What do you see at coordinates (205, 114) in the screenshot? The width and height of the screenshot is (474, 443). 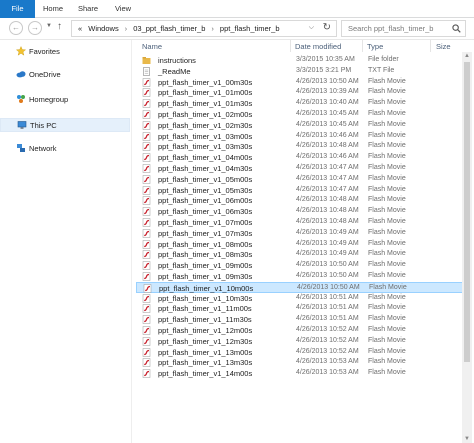 I see `file-name: ppt_flash_timer_v1_02m00s` at bounding box center [205, 114].